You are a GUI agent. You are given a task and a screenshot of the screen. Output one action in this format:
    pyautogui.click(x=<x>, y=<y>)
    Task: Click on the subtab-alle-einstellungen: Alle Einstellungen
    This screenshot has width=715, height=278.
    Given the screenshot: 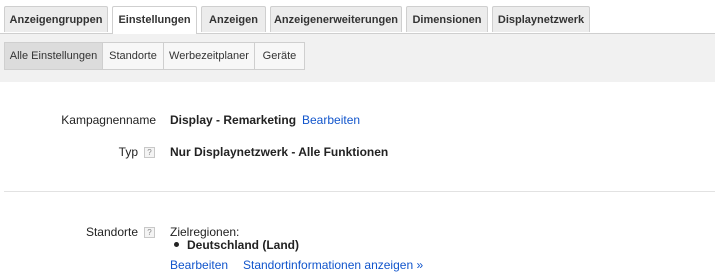 What is the action you would take?
    pyautogui.click(x=53, y=56)
    